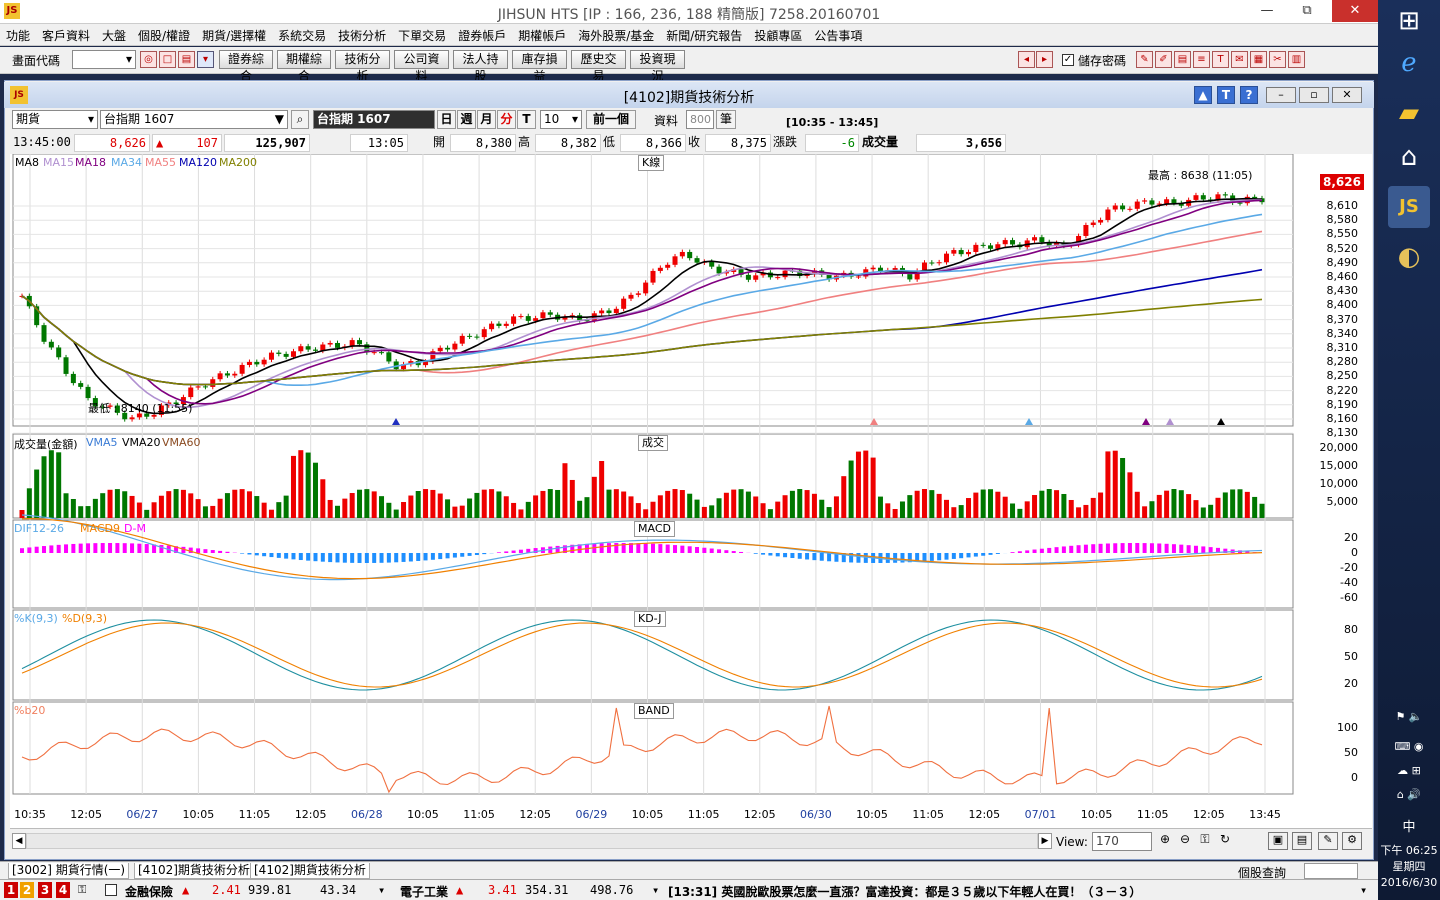 The image size is (1440, 900). I want to click on nav-right-icon: ▸, so click(1044, 59).